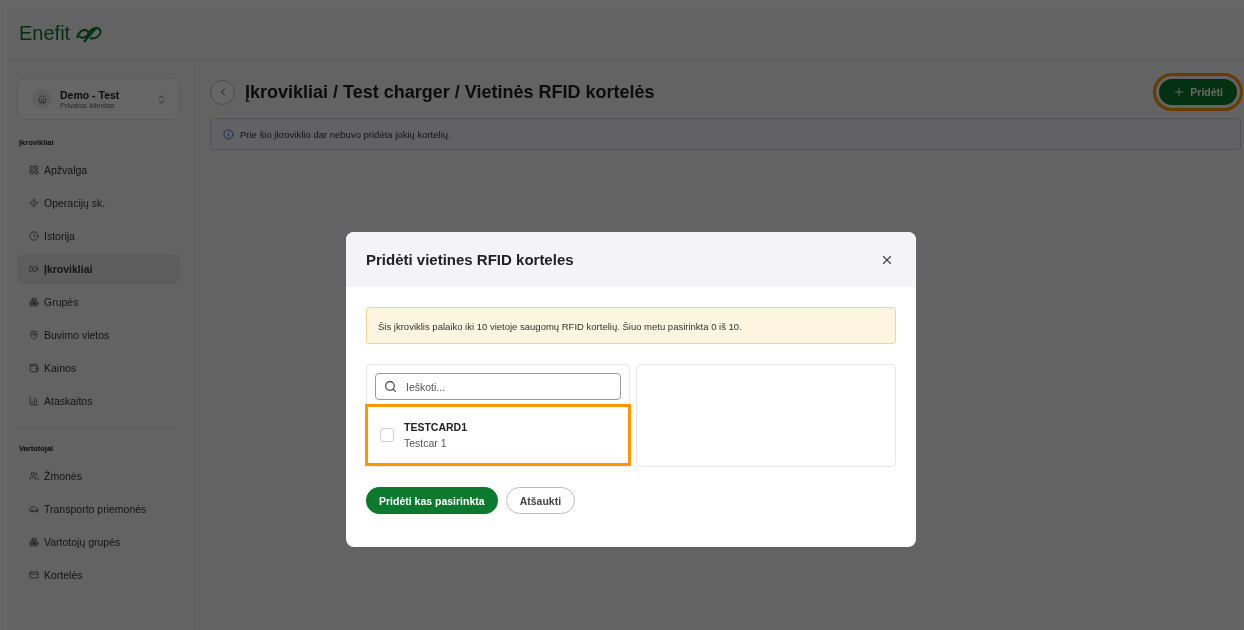 This screenshot has height=630, width=1244. Describe the element at coordinates (470, 259) in the screenshot. I see `dialog-title: Pridėti vietines RFID korteles` at that location.